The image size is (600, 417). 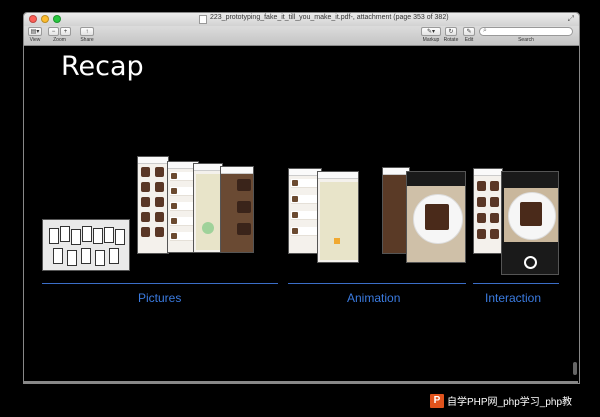 I want to click on zoom-out-button: −, so click(x=53, y=31).